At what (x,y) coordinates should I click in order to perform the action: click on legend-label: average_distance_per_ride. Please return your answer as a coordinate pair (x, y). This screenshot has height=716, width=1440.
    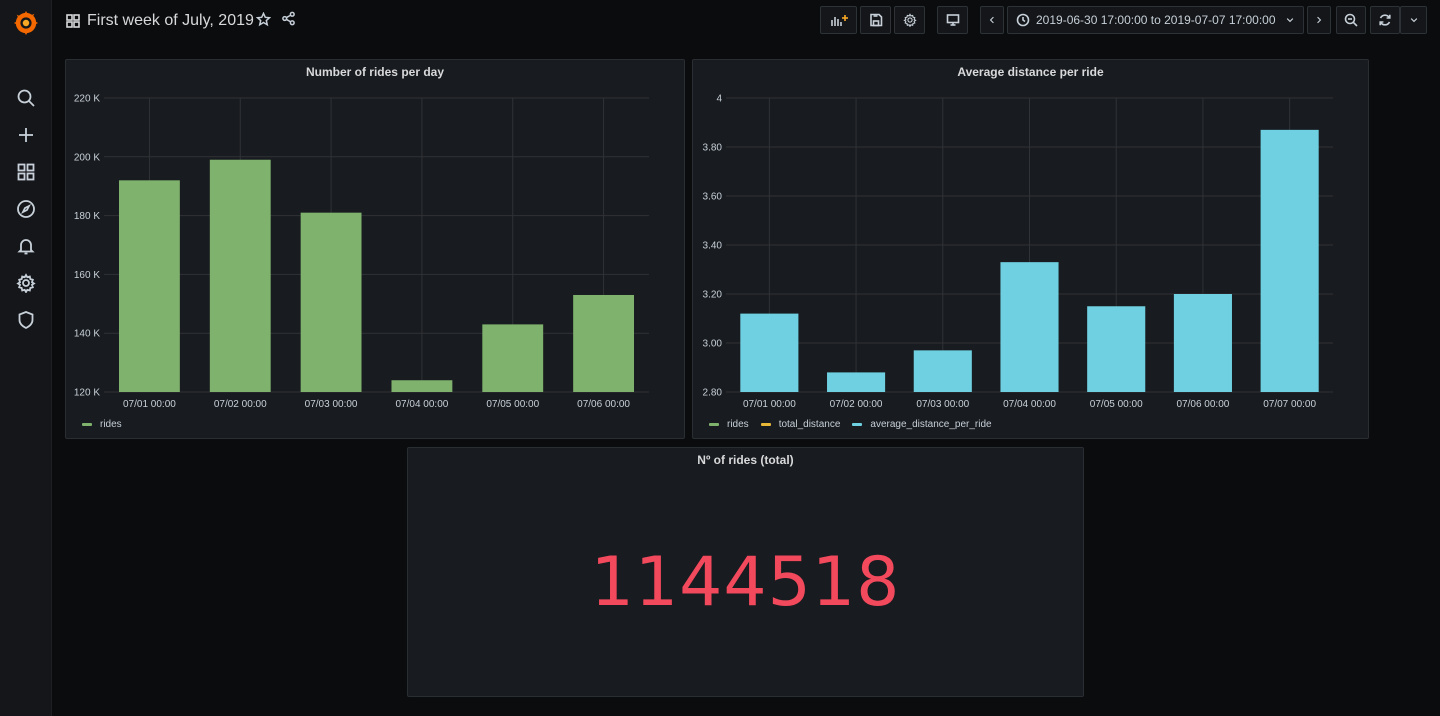
    Looking at the image, I should click on (931, 424).